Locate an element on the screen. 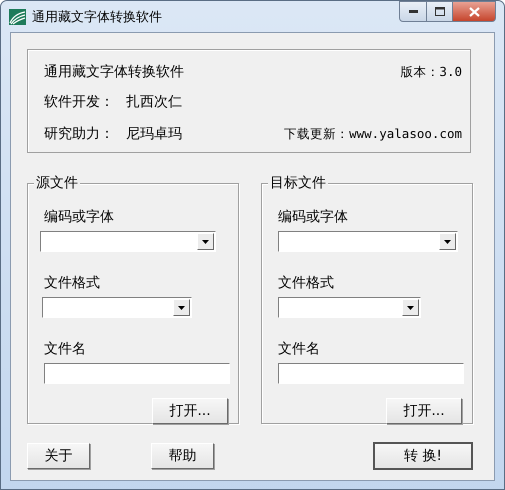 The image size is (505, 490). close-button is located at coordinates (474, 11).